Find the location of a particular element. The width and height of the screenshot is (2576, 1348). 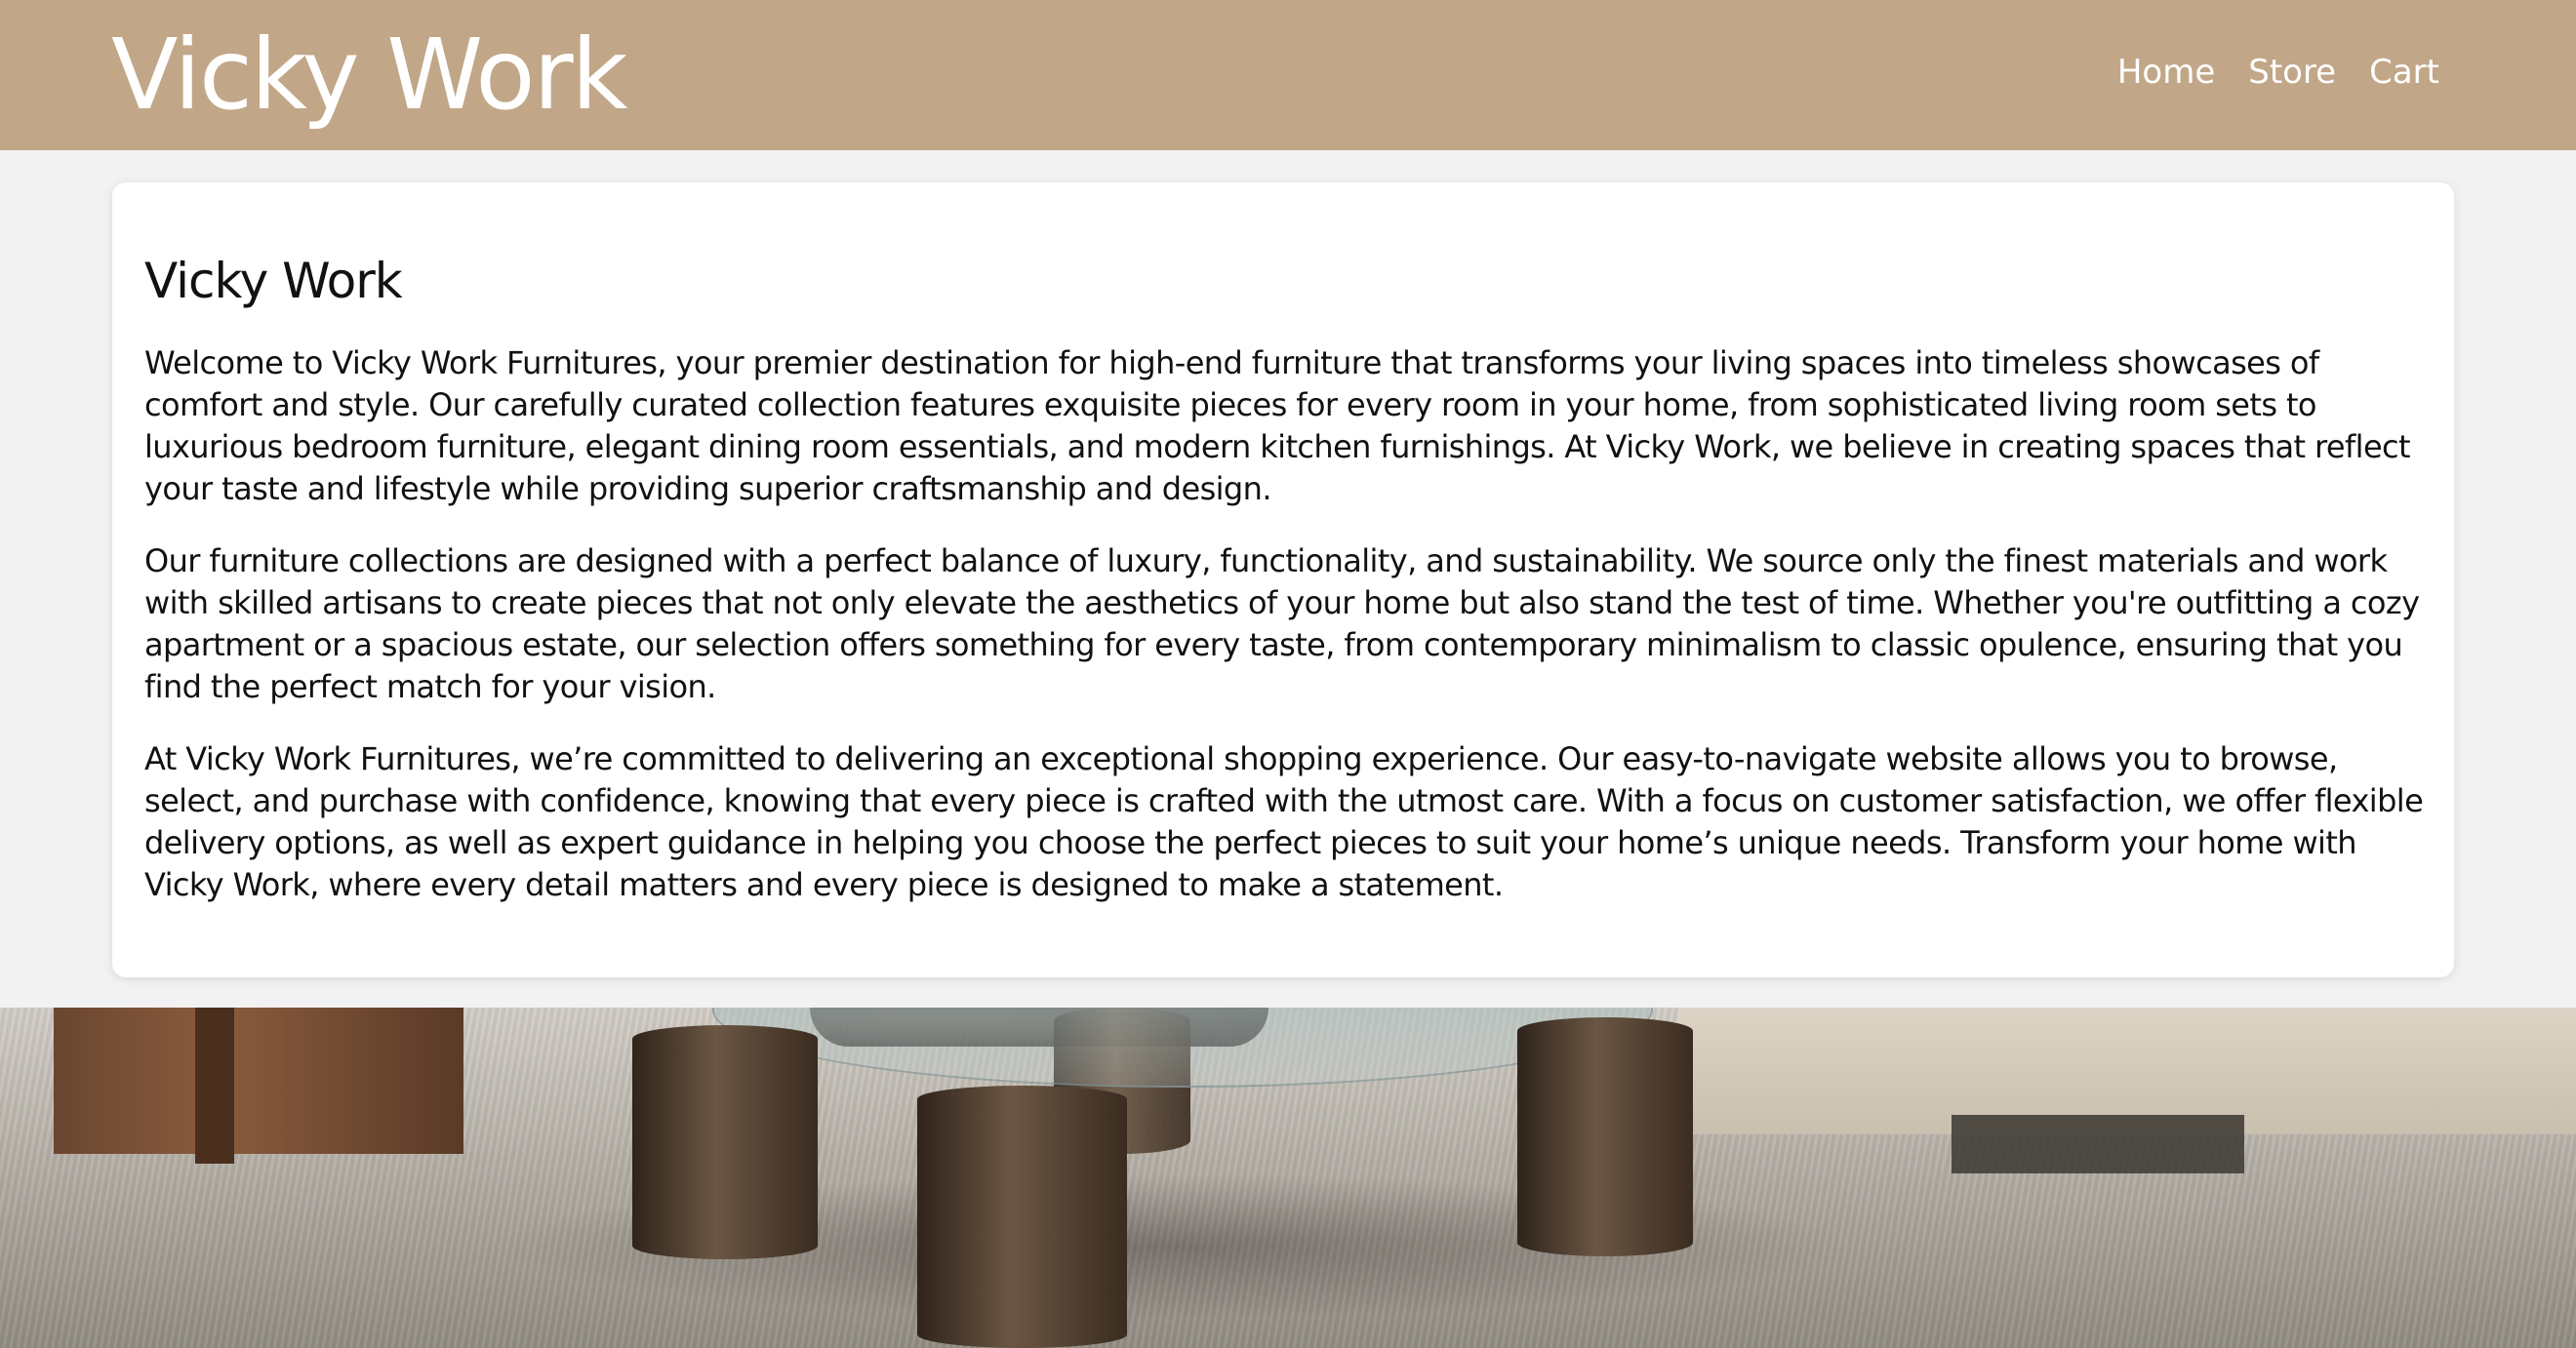

site-header: Vicky Work Home Store Cart is located at coordinates (1288, 75).